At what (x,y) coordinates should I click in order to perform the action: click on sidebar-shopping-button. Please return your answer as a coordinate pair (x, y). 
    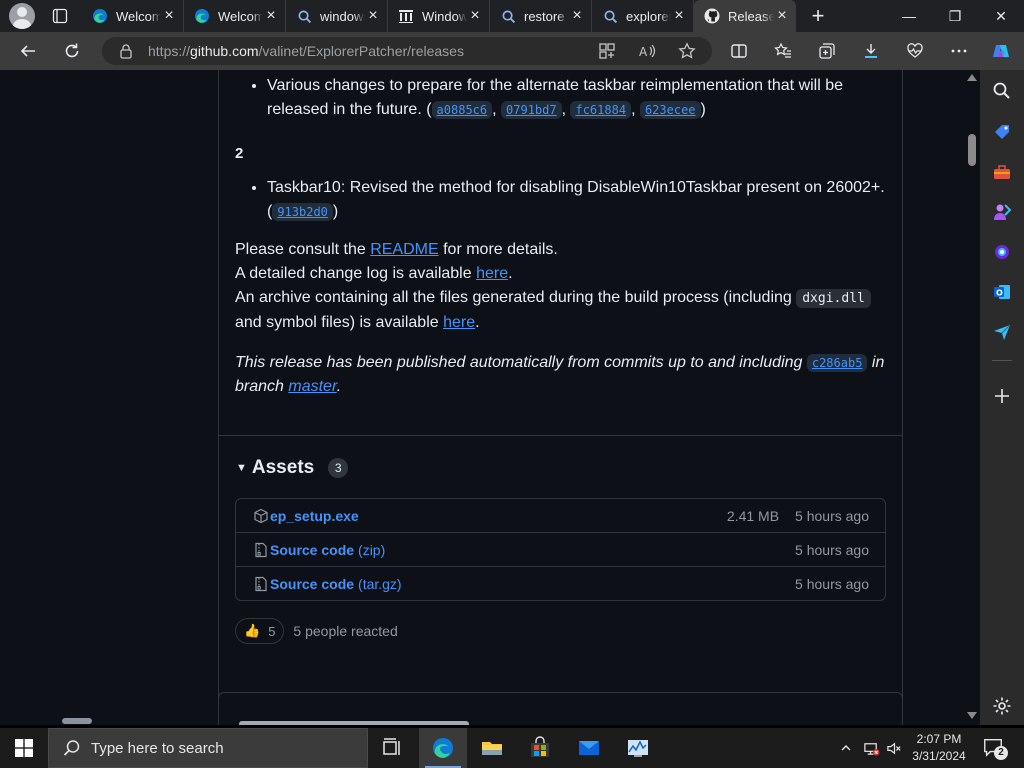
    Looking at the image, I should click on (1002, 132).